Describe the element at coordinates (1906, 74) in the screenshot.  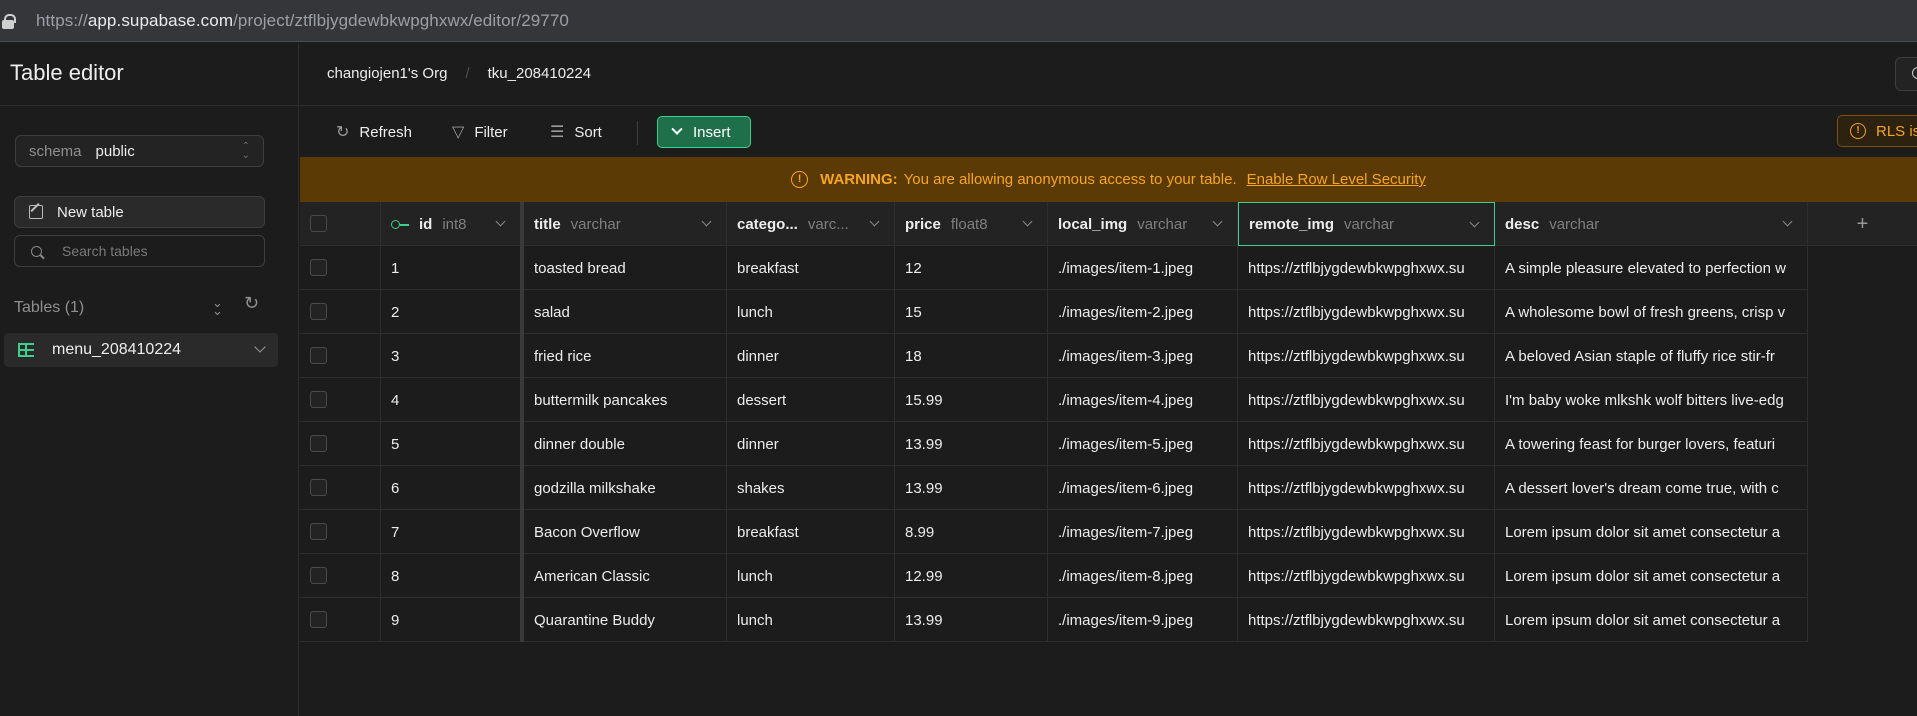
I see `help-button` at that location.